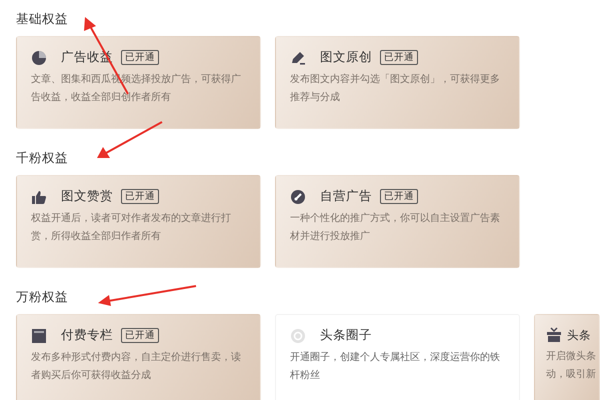 Image resolution: width=600 pixels, height=400 pixels. I want to click on card-description: 开启微头条动，吸引新, so click(571, 366).